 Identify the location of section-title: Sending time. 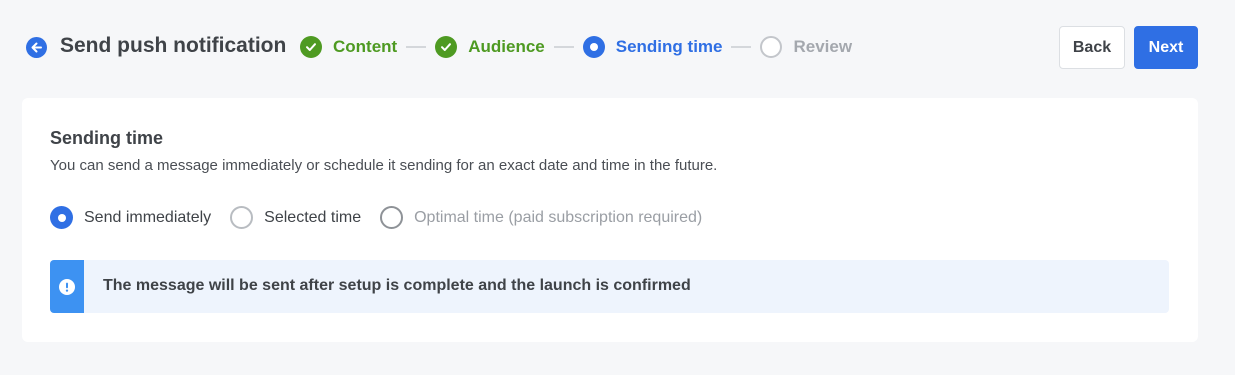
(107, 138).